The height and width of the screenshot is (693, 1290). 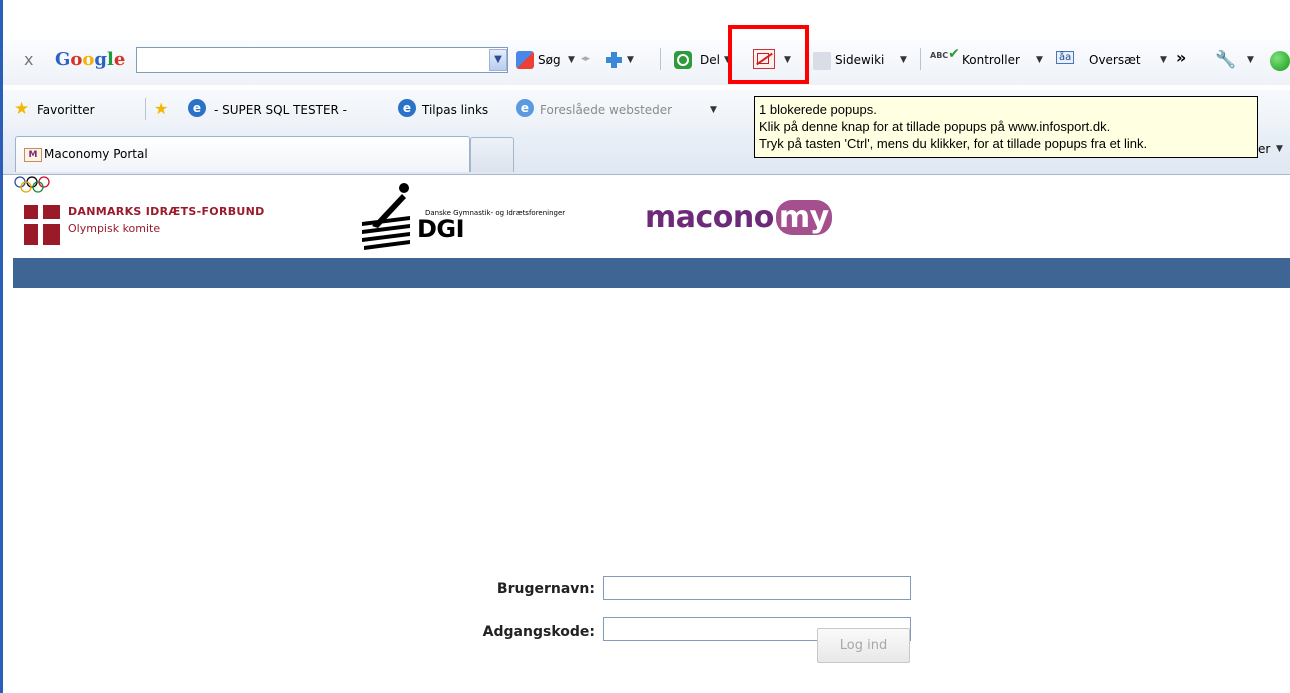 I want to click on add-dropdown-caret: ▼, so click(x=630, y=60).